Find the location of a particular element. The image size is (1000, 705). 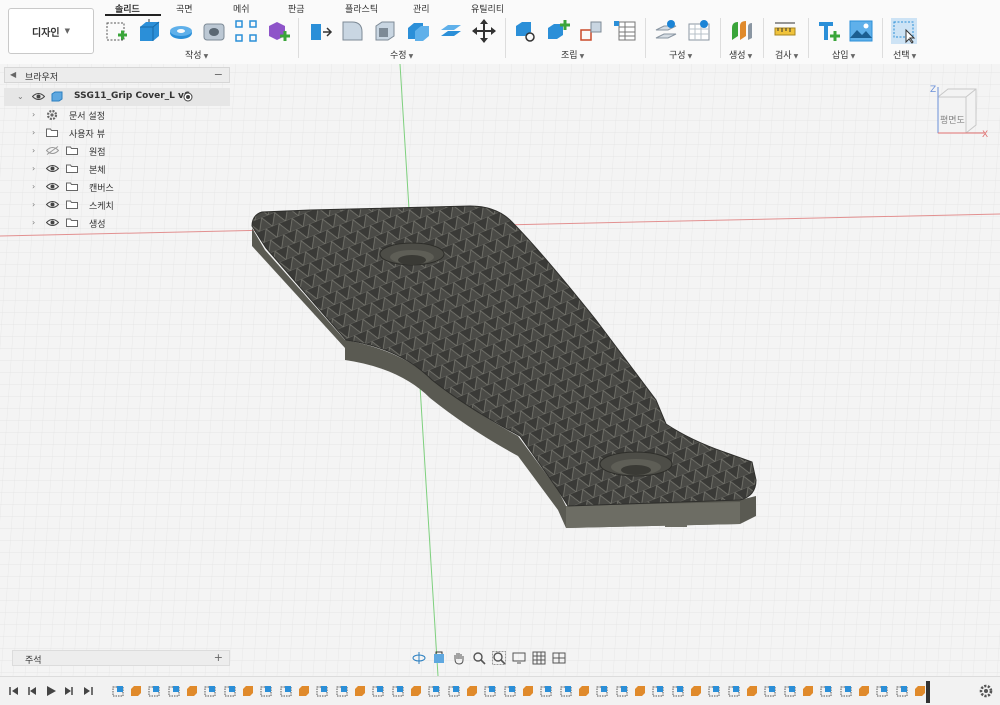

insert-image-icon is located at coordinates (861, 31).